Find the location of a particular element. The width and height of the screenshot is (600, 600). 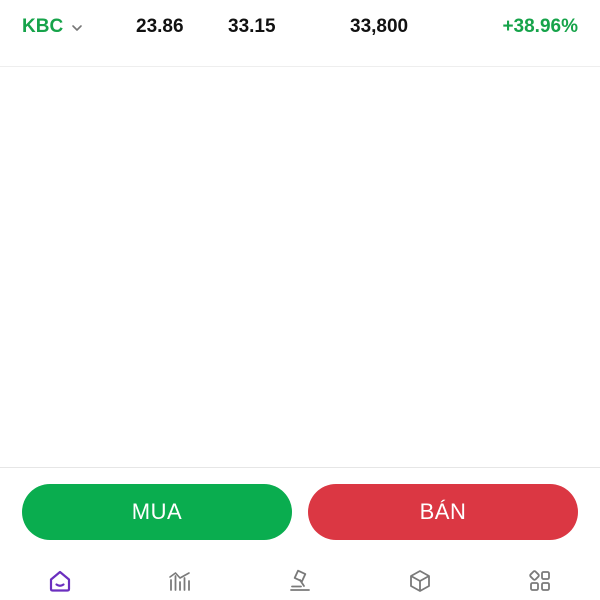

nav-auction is located at coordinates (300, 581).